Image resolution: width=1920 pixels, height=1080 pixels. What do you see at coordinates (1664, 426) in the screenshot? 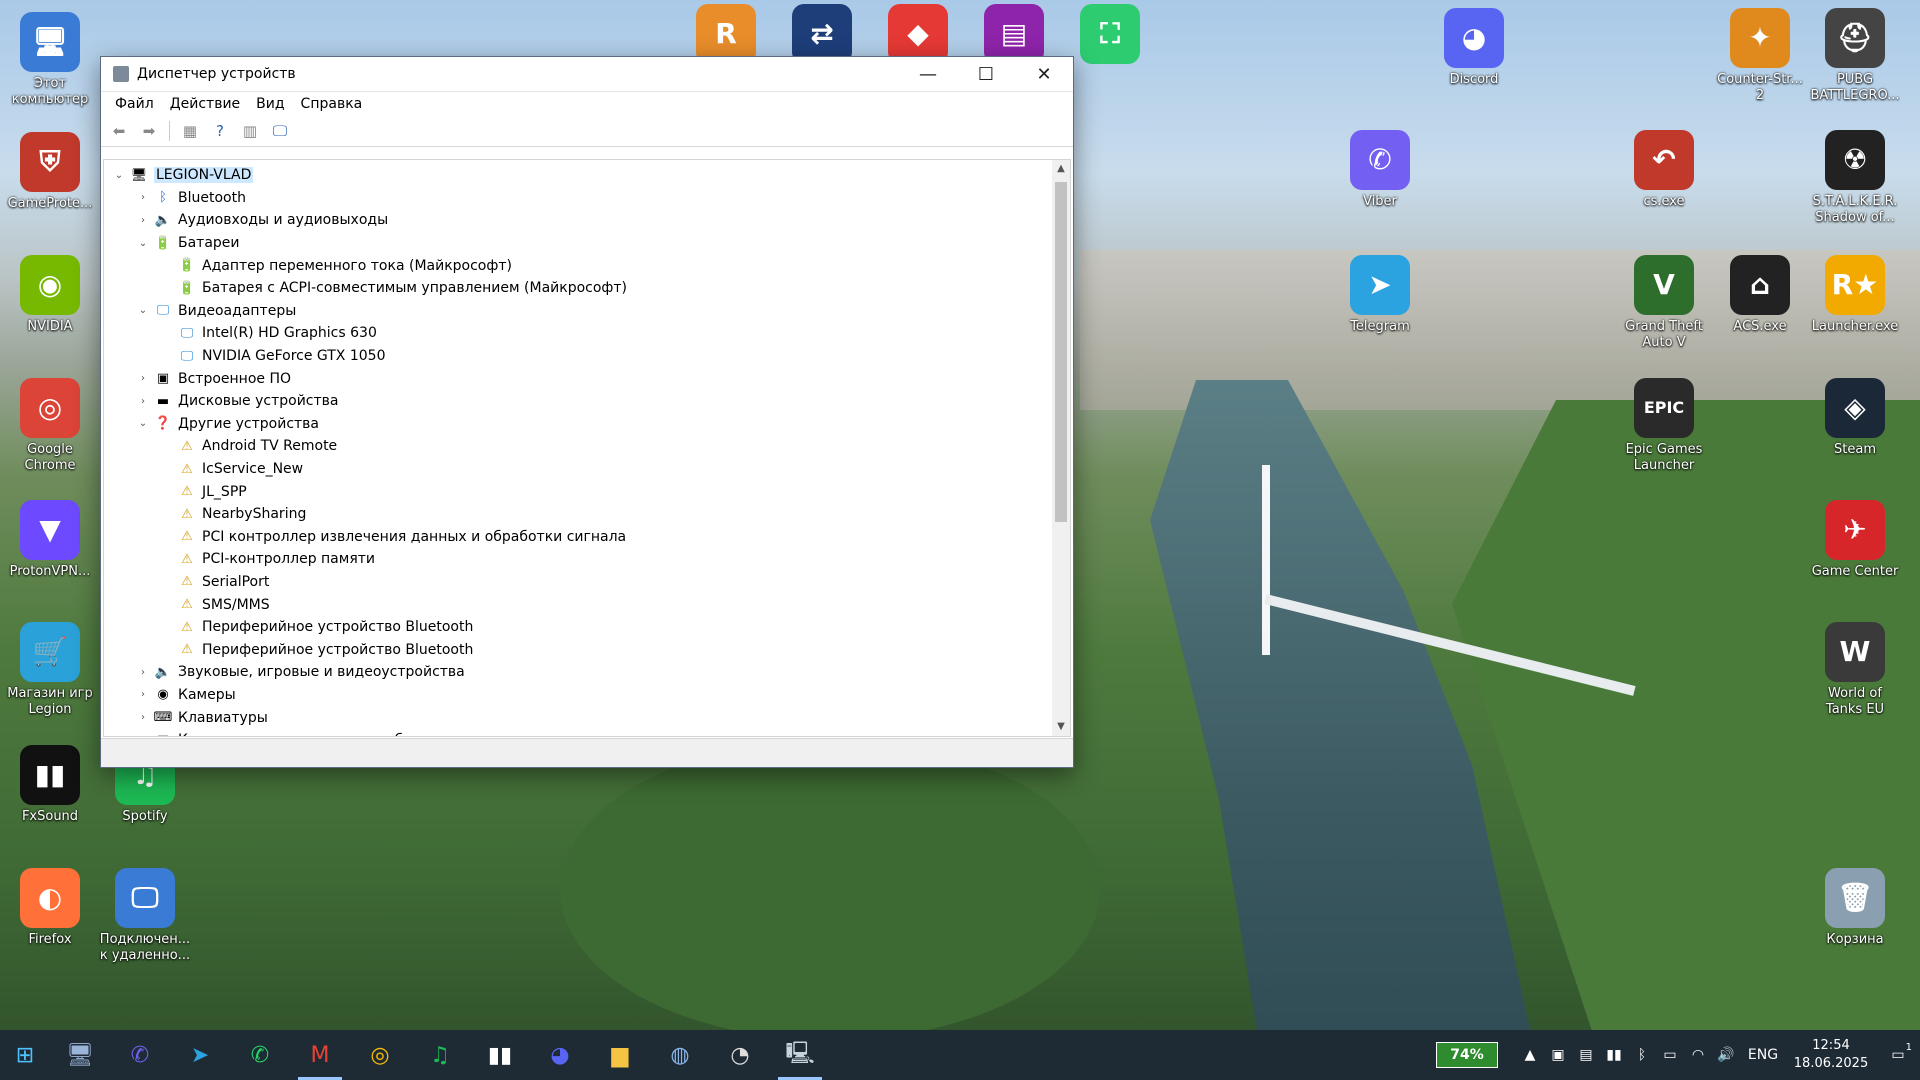
I see `desktop-icon: EPIC Epic Games Launcher` at bounding box center [1664, 426].